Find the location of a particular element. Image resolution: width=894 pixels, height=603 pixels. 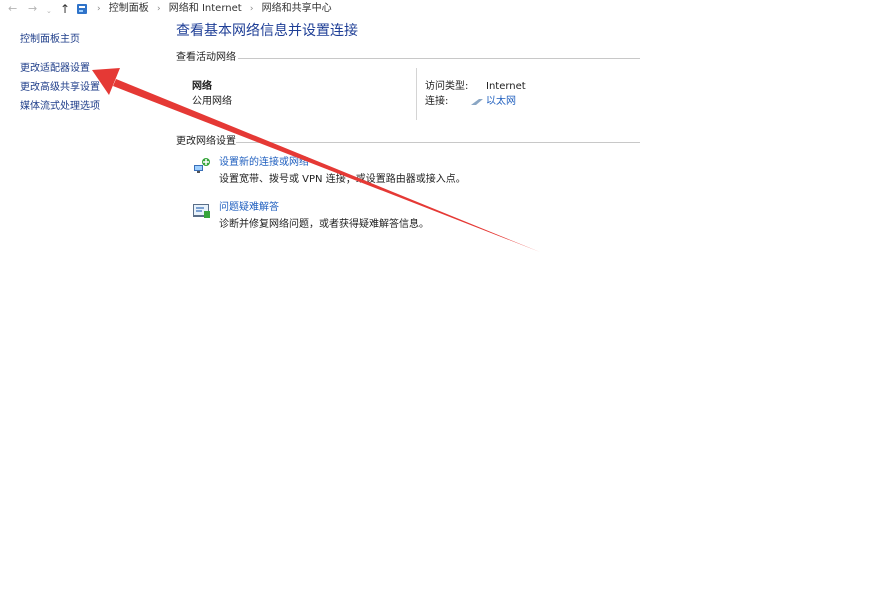

setup-new-connection-link: 设置新的连接或网络 is located at coordinates (264, 162).